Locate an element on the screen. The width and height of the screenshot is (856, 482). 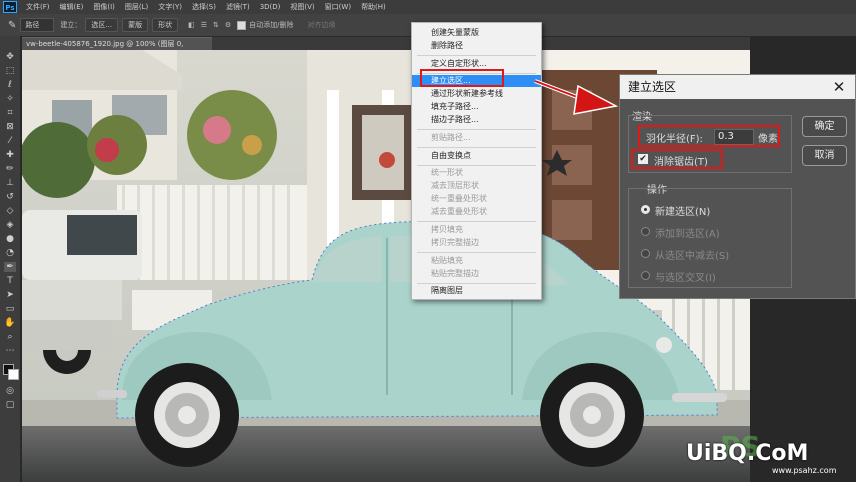
menu-item-subtract-overlapping: 减去重叠处形状 is located at coordinates (476, 212).